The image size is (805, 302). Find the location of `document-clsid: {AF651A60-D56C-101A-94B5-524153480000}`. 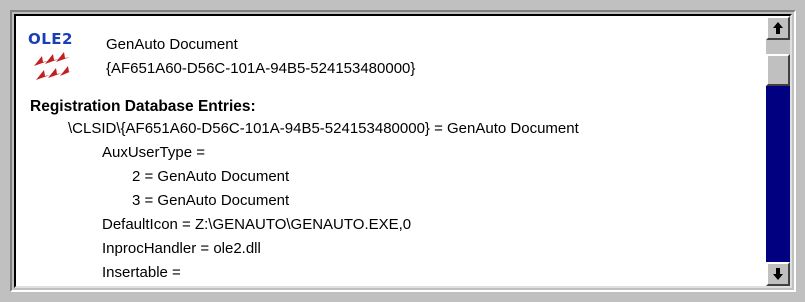

document-clsid: {AF651A60-D56C-101A-94B5-524153480000} is located at coordinates (261, 68).